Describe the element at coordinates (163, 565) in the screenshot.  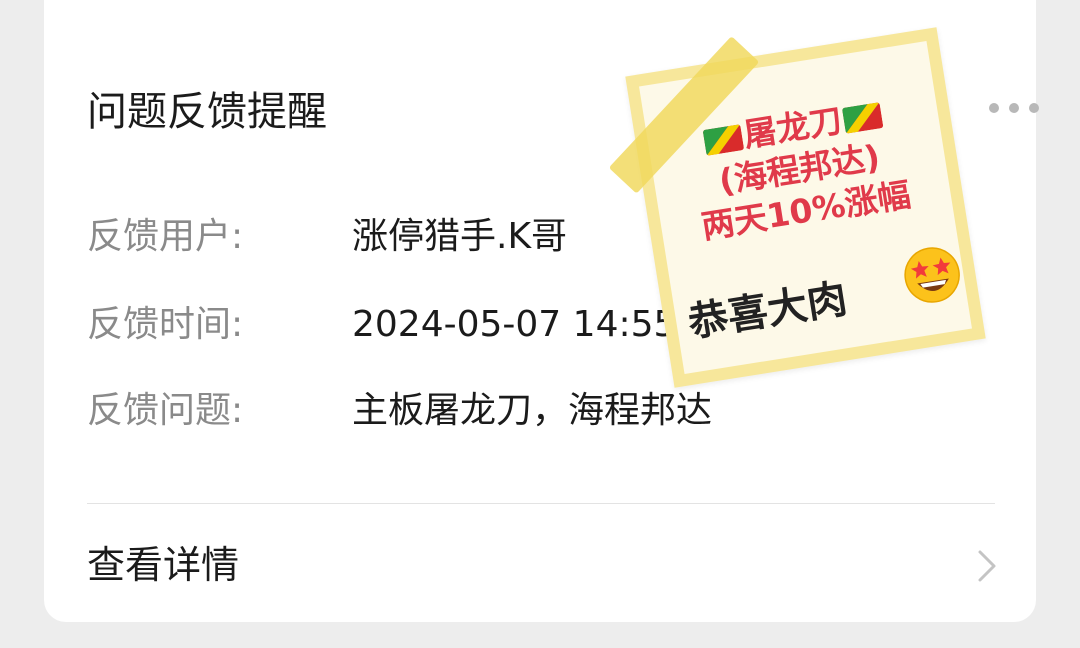
I see `view-details-label: 查看详情` at that location.